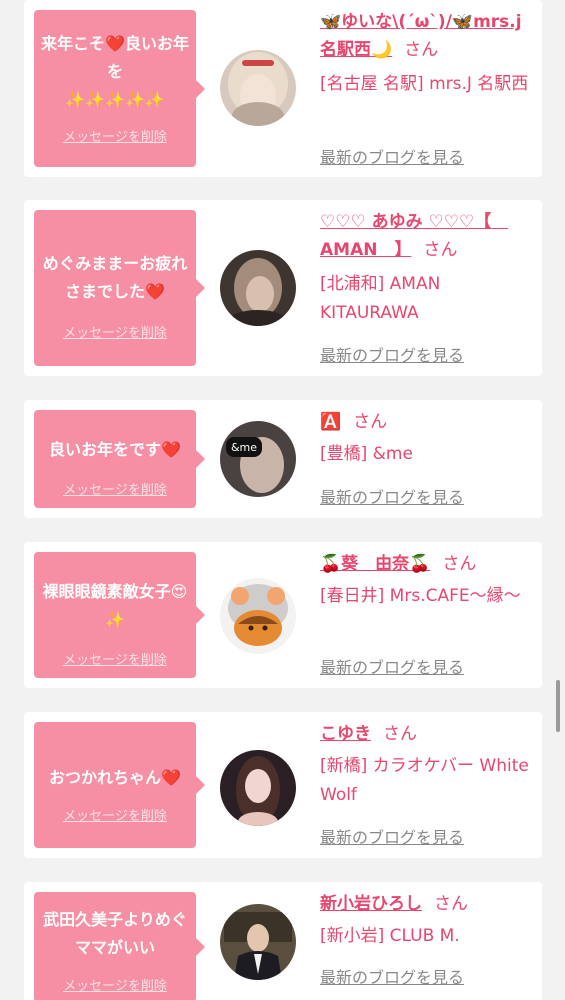 The image size is (565, 1000). Describe the element at coordinates (115, 777) in the screenshot. I see `message-text: おつかれちゃん❤️` at that location.